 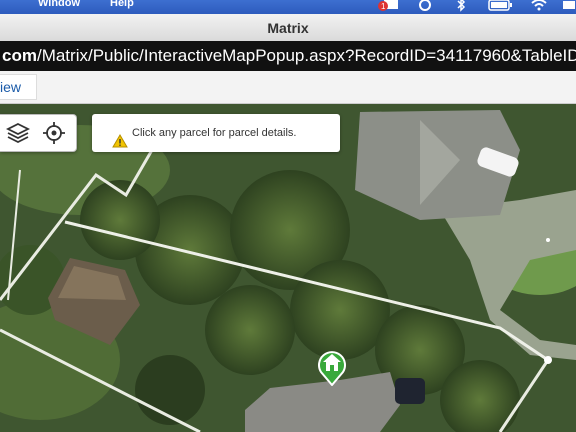 What do you see at coordinates (425, 7) in the screenshot?
I see `timer-icon` at bounding box center [425, 7].